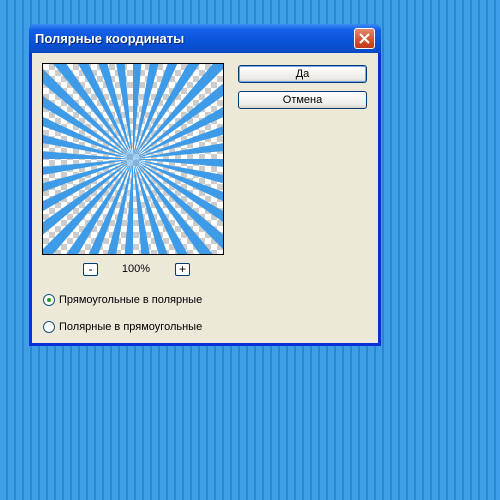 This screenshot has height=500, width=500. What do you see at coordinates (136, 269) in the screenshot?
I see `zoom-level: 100%` at bounding box center [136, 269].